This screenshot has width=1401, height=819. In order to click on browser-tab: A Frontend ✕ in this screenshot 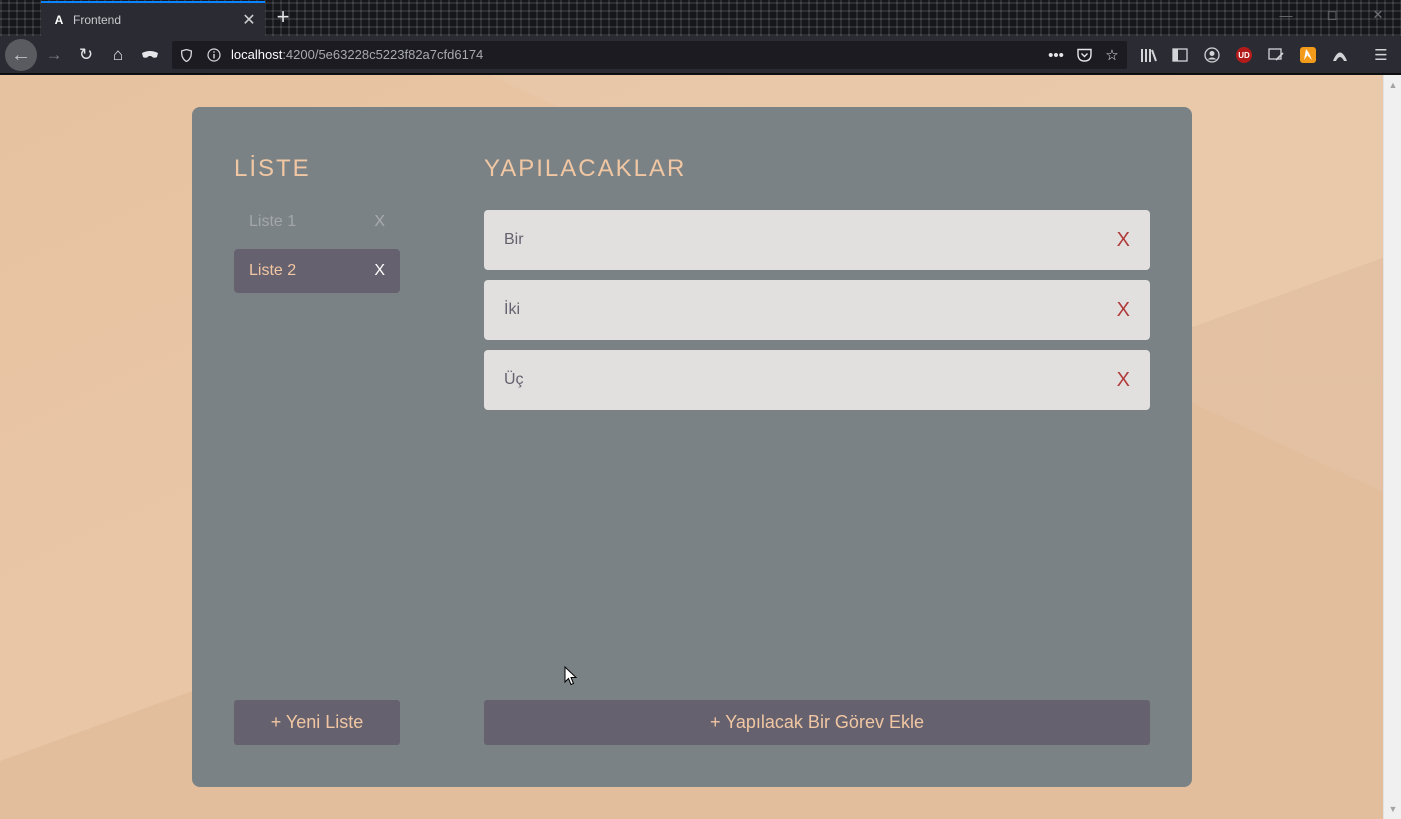, I will do `click(153, 18)`.